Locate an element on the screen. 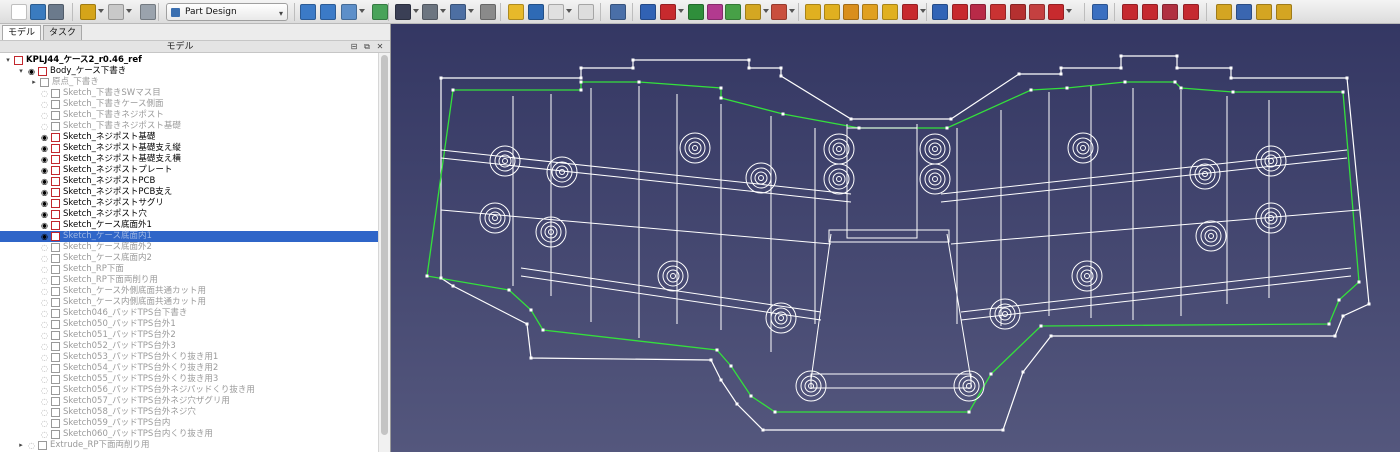 The height and width of the screenshot is (452, 1400). tree-item: ◉ Sketch_ネジポスト基礎 is located at coordinates (189, 137).